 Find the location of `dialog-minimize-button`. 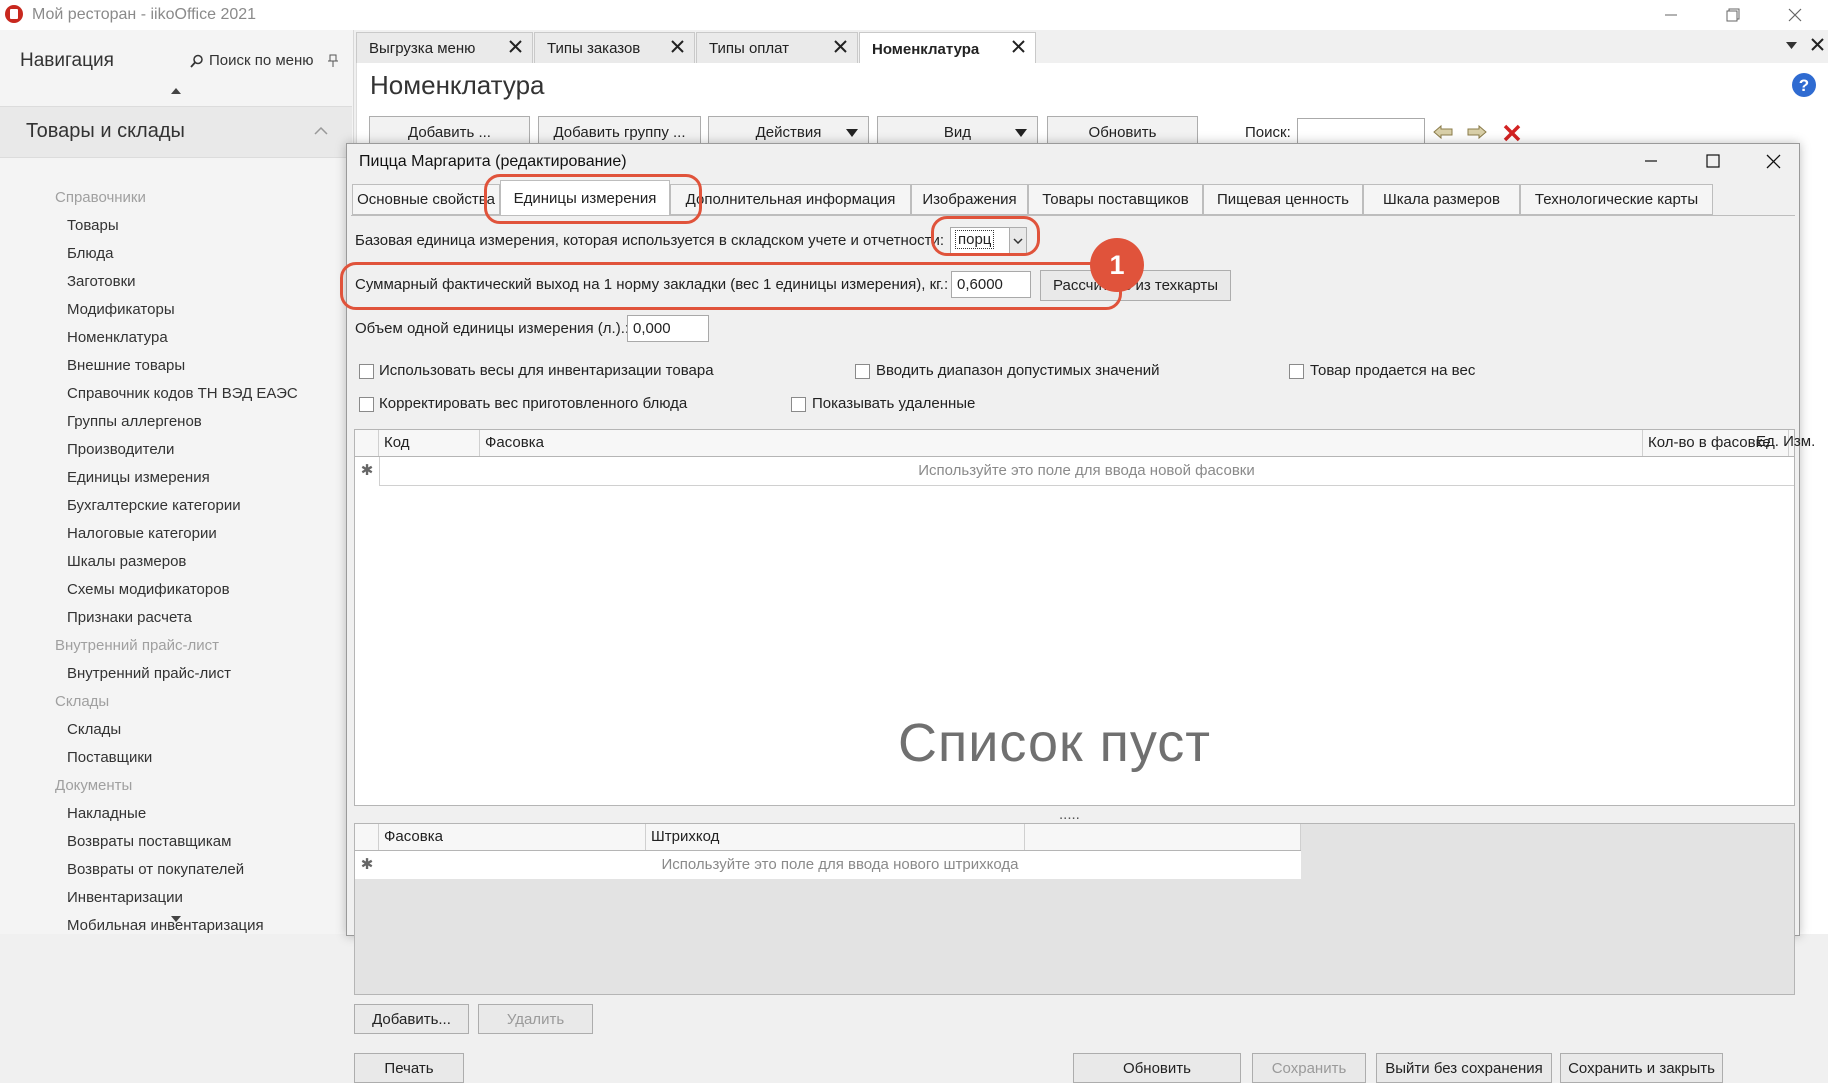

dialog-minimize-button is located at coordinates (1651, 161).